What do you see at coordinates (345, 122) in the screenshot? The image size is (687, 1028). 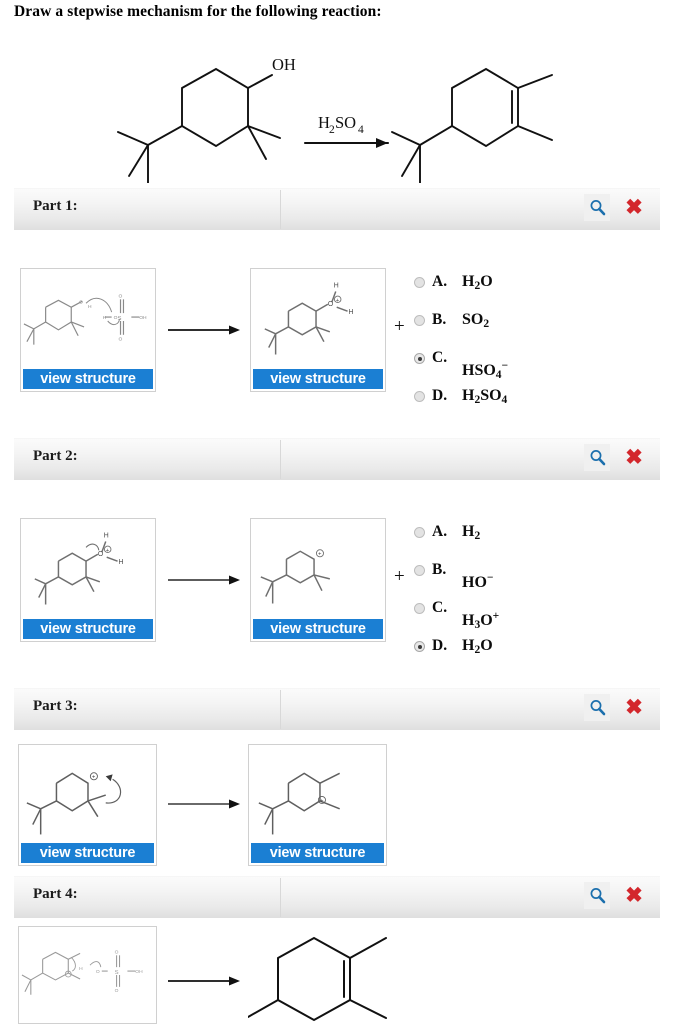 I see `svg-text: SO` at bounding box center [345, 122].